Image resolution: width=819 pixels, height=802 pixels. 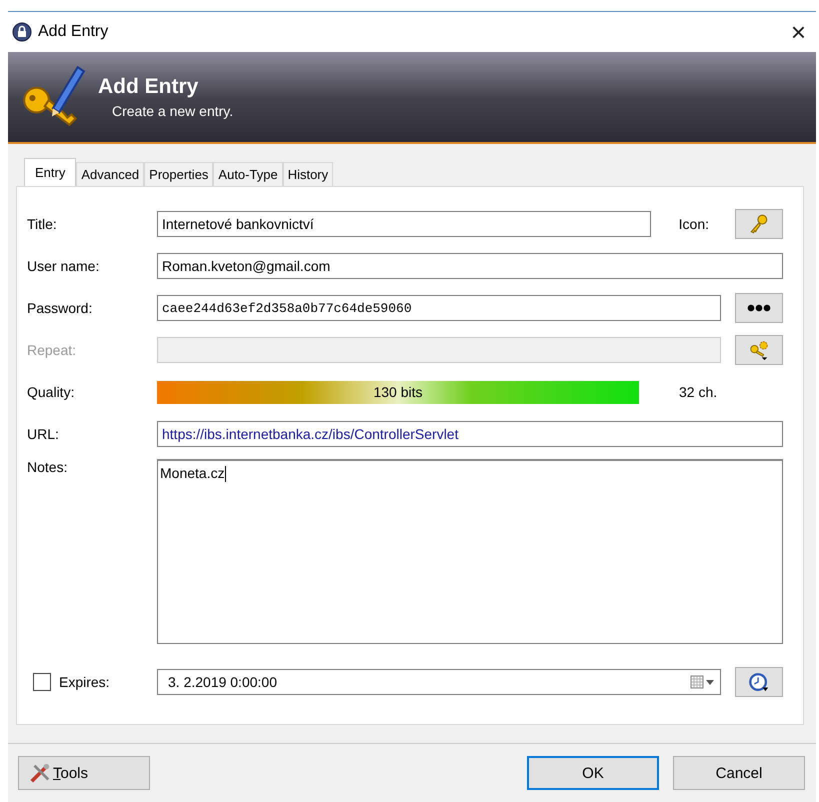 What do you see at coordinates (470, 434) in the screenshot?
I see `url-field: https://ibs.internetbanka.cz/ibs/ControllerServlet` at bounding box center [470, 434].